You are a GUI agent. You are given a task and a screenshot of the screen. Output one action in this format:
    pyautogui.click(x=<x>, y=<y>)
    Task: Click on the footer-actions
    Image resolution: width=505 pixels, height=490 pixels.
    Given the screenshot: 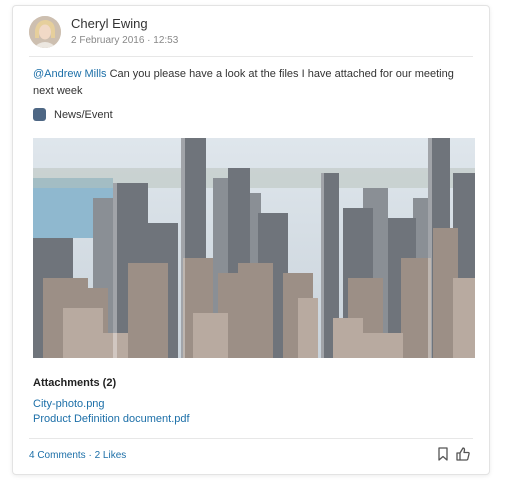 What is the action you would take?
    pyautogui.click(x=453, y=454)
    